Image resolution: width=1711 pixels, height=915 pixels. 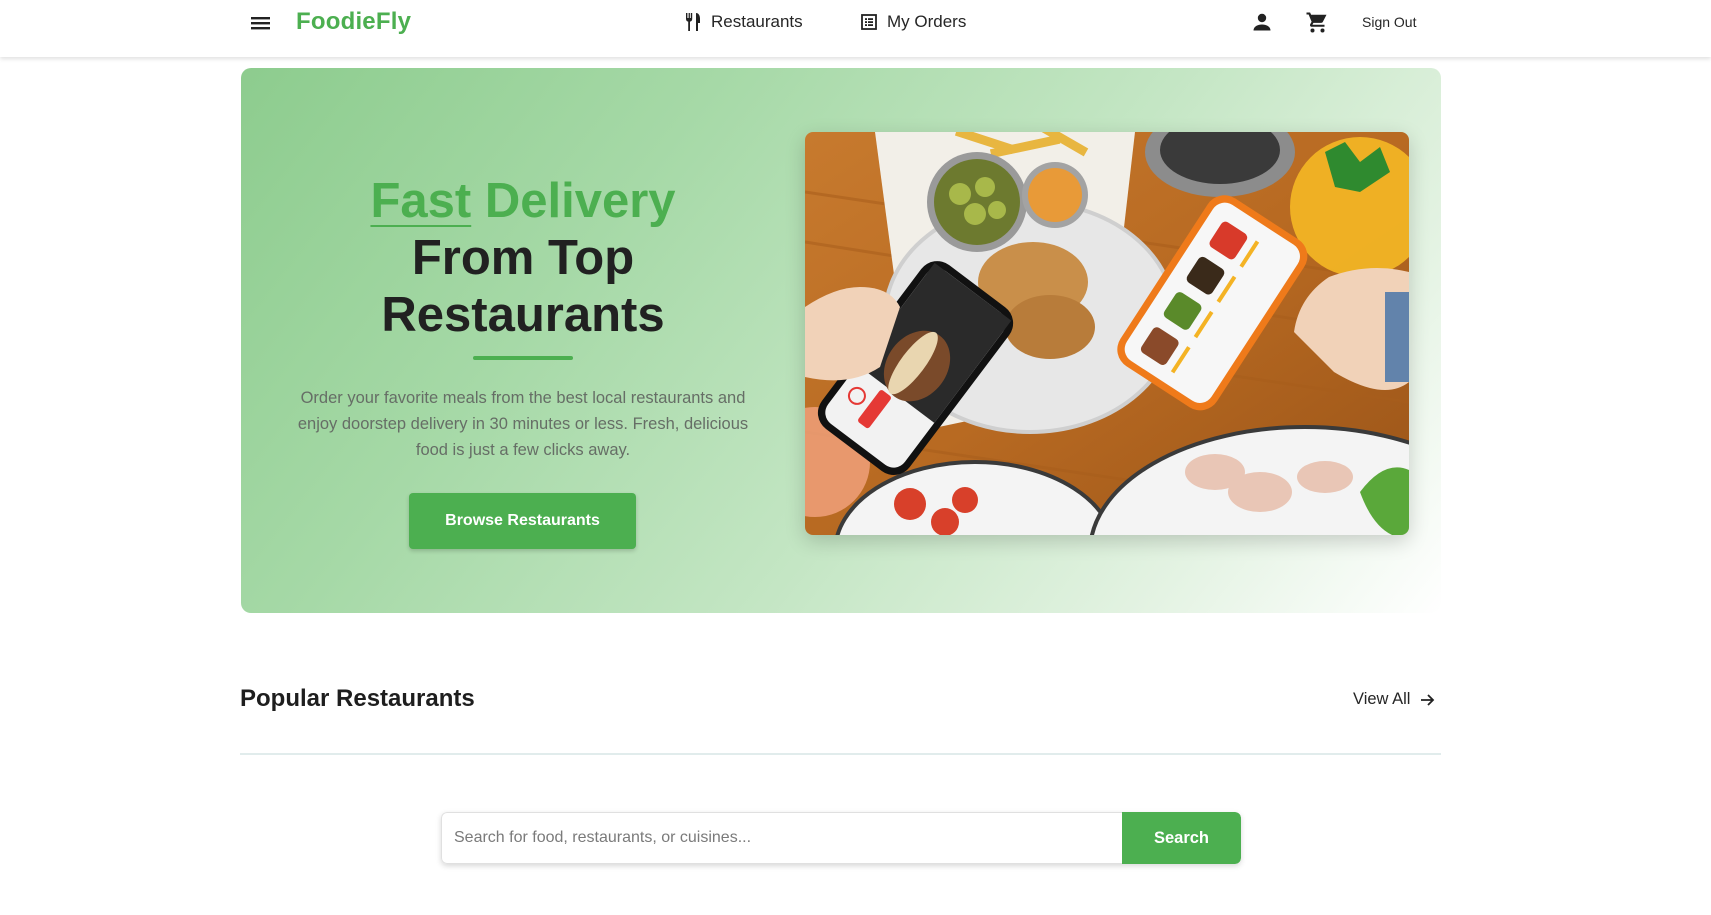 I want to click on cart-button, so click(x=1317, y=22).